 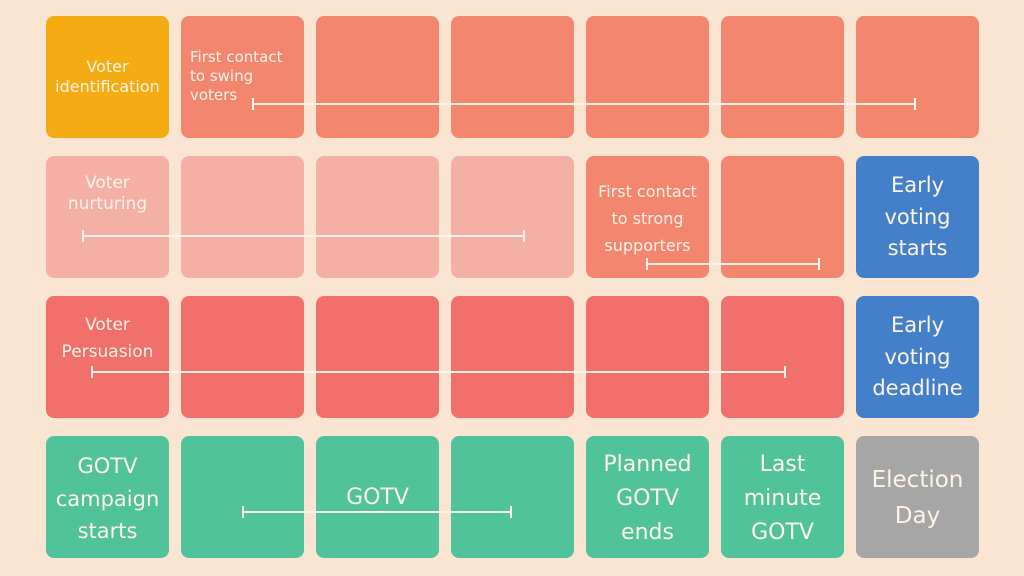 I want to click on label-early-voting-deadline: Early voting deadline, so click(x=917, y=356).